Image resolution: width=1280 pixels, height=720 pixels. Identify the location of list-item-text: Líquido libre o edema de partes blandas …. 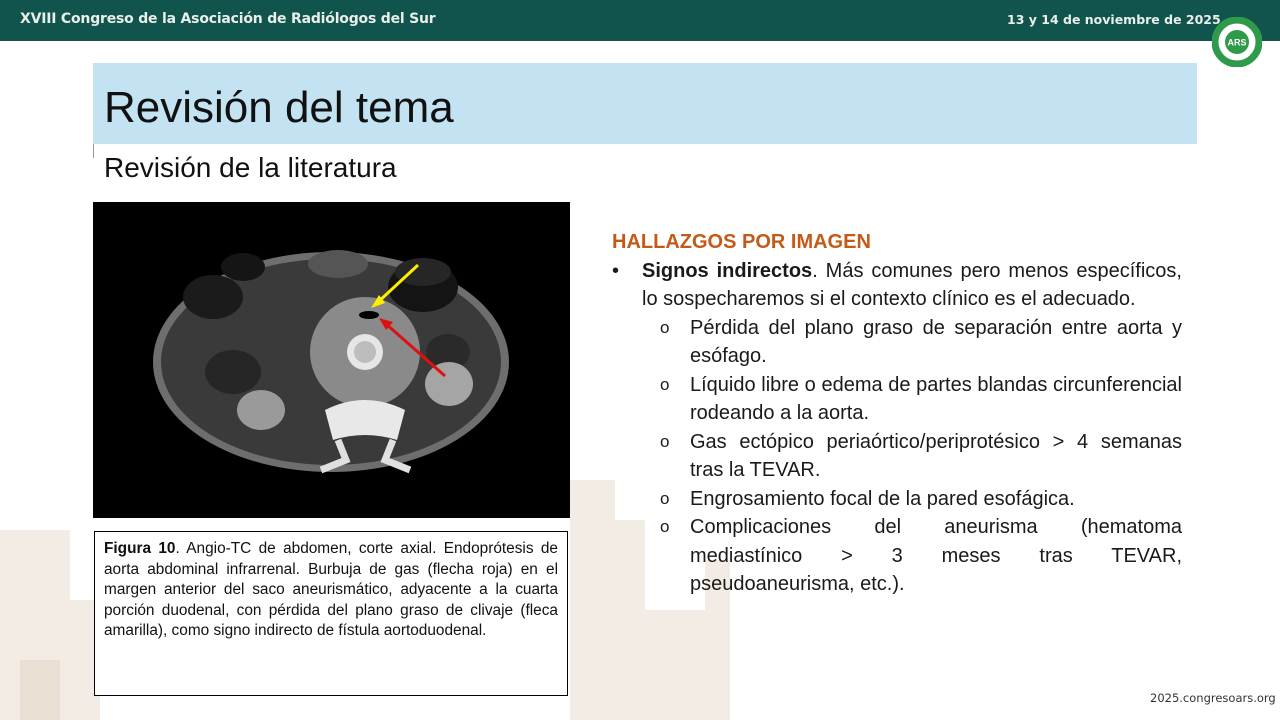
(936, 399).